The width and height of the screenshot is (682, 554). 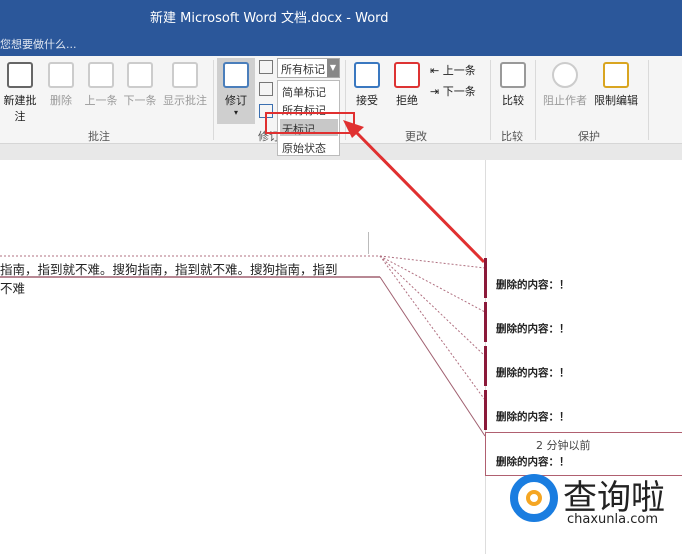 I want to click on comment-time: 2 分钟以前, so click(x=563, y=445).